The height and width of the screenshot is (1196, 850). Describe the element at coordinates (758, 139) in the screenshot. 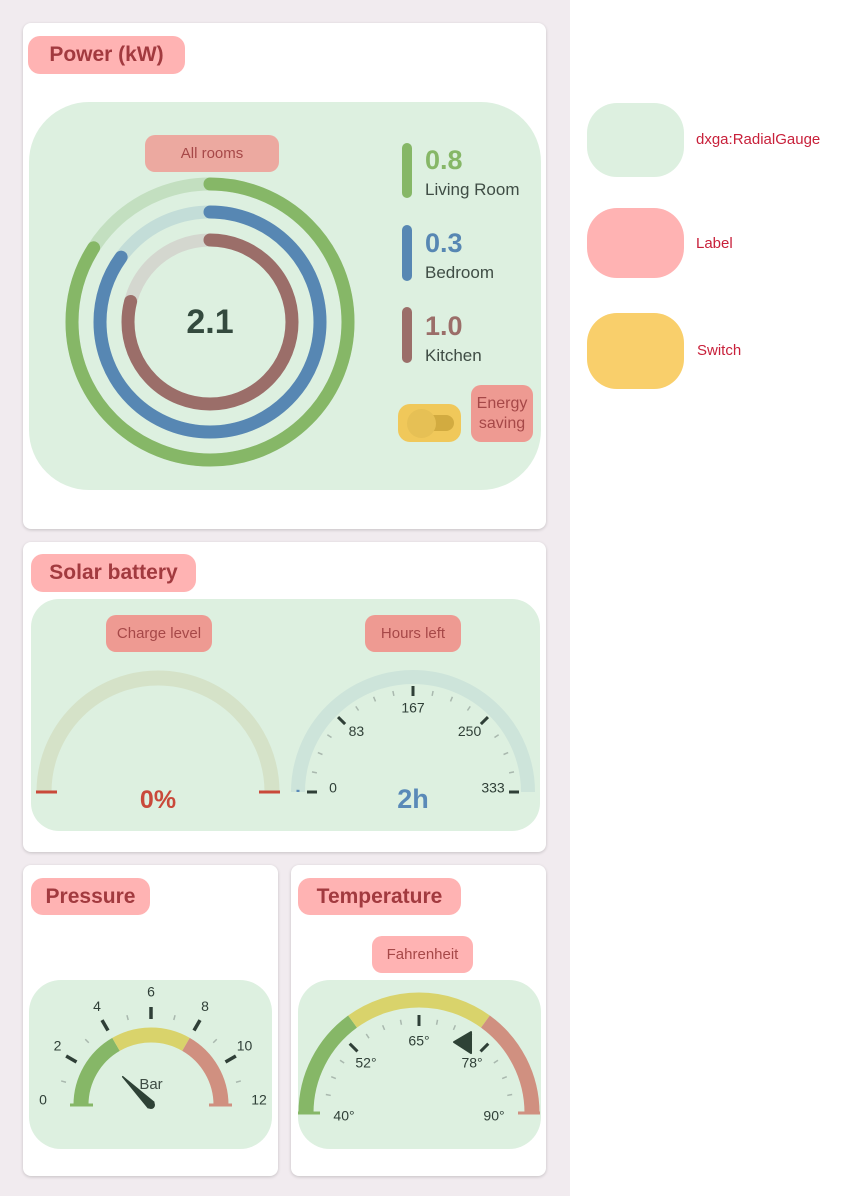

I see `legend-label-radialgauge: dxga:RadialGauge` at that location.